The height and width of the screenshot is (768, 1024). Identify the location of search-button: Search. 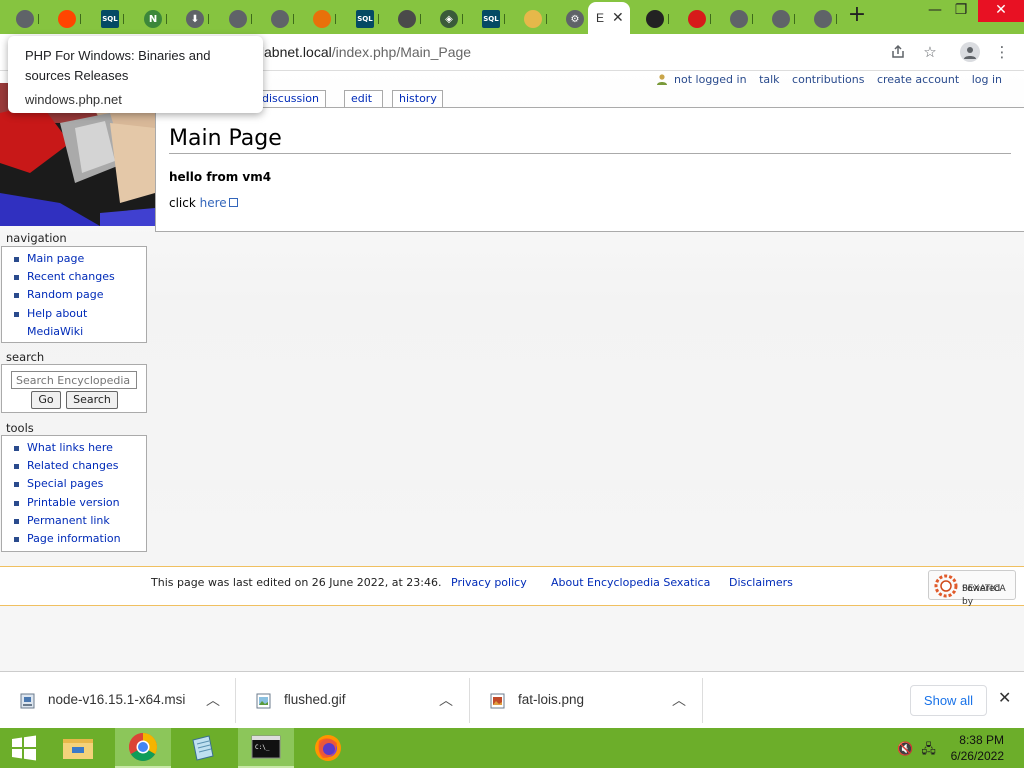
(92, 400).